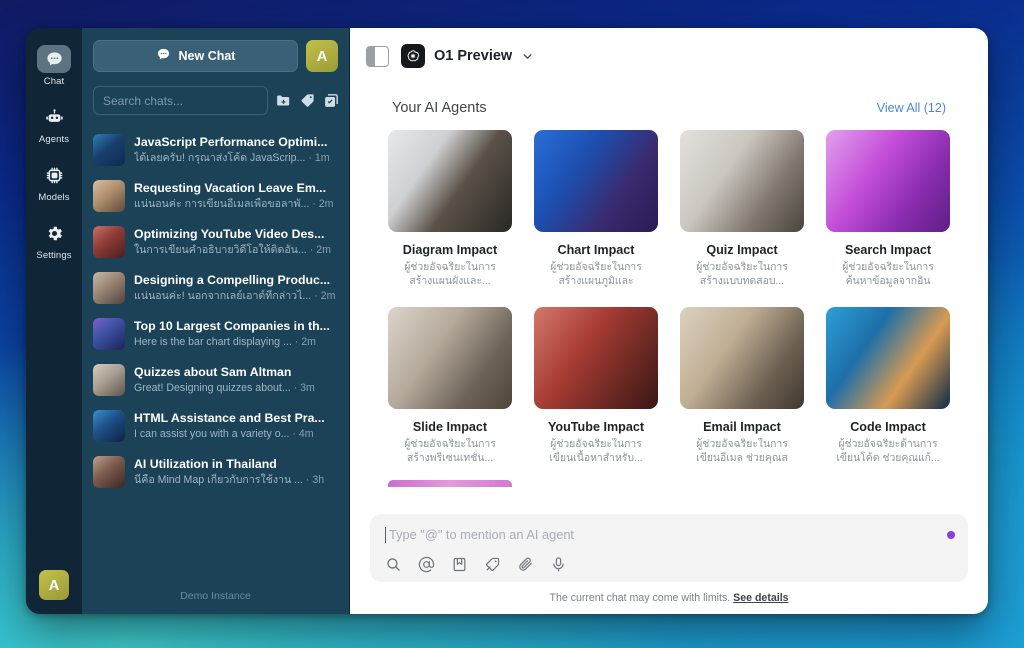  I want to click on rail-label-models: Models, so click(54, 197).